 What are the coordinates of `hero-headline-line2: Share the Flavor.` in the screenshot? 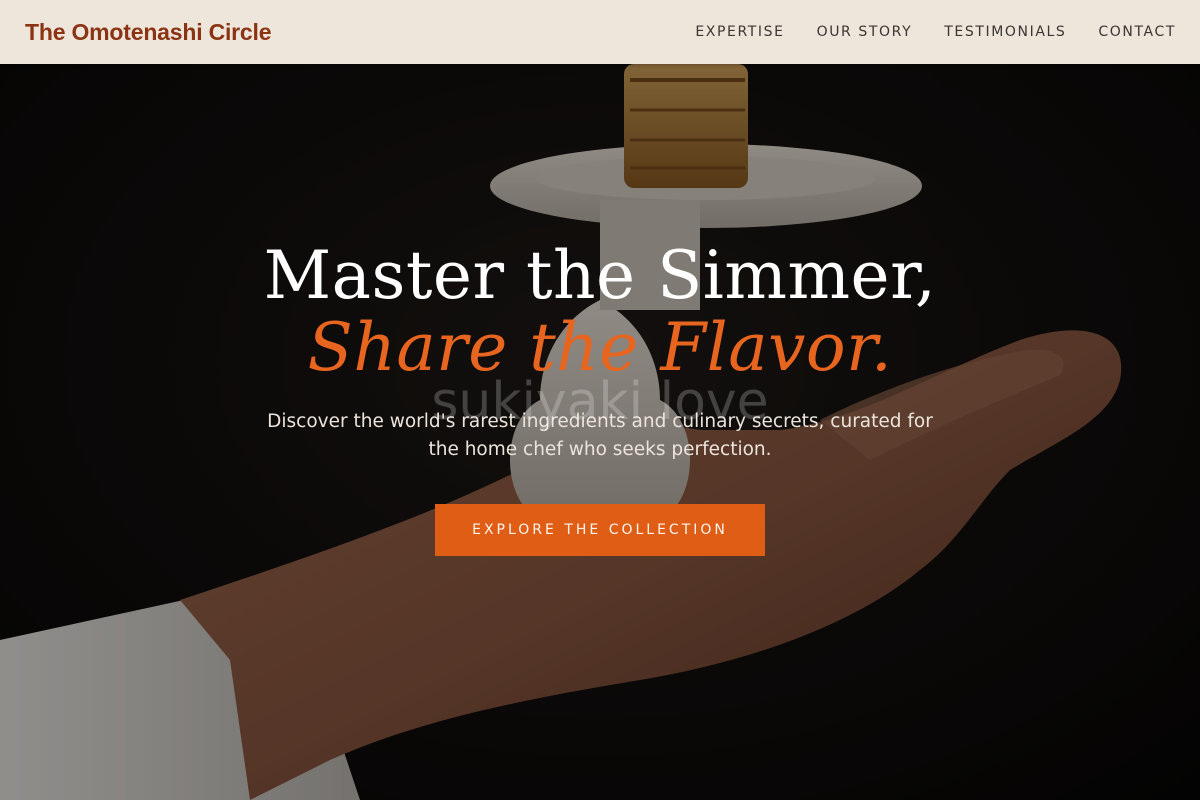 It's located at (600, 347).